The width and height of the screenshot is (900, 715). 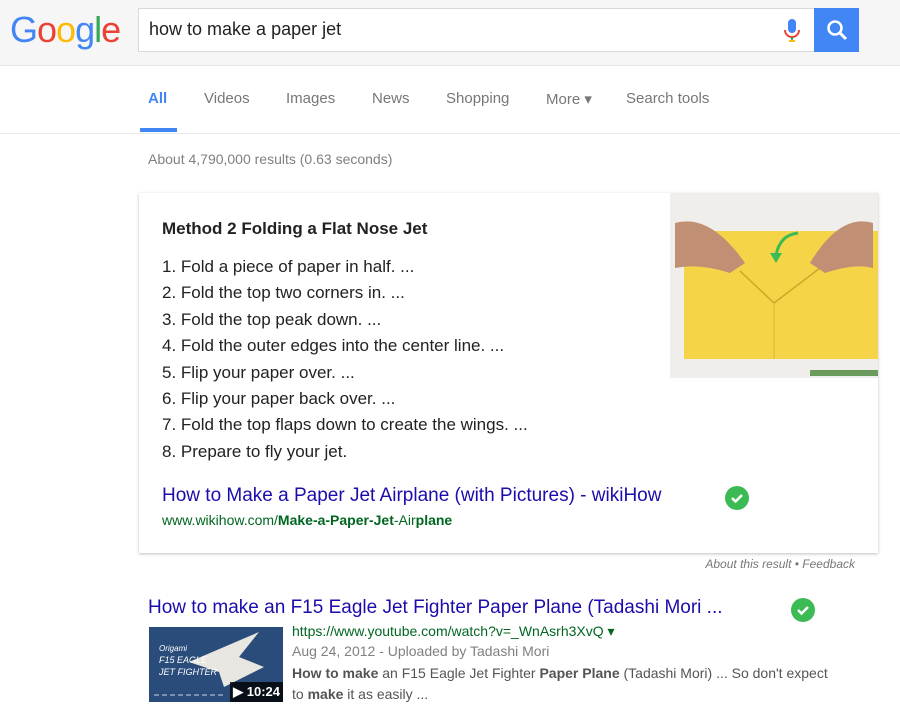 I want to click on result-stats: About 4,790,000 results (0.63 seconds), so click(x=270, y=159).